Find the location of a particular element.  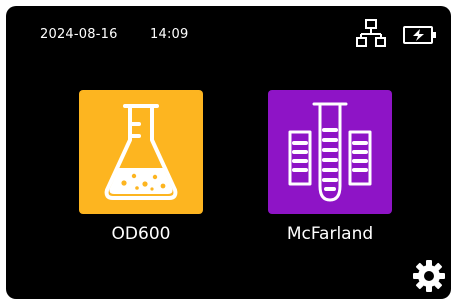

gear-icon is located at coordinates (429, 276).